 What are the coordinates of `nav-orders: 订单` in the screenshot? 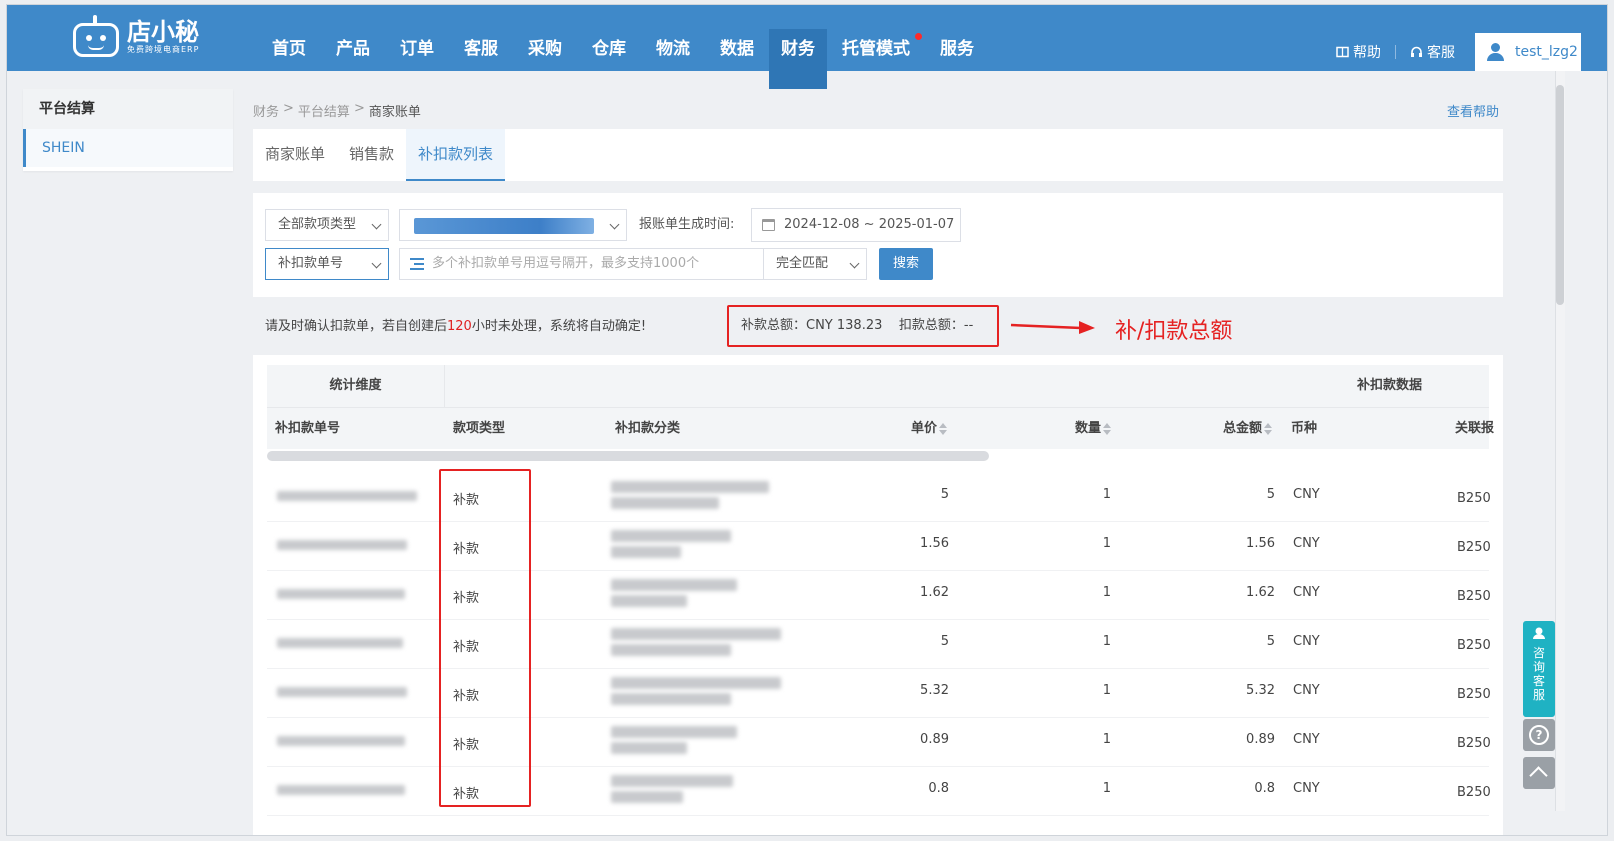 It's located at (417, 38).